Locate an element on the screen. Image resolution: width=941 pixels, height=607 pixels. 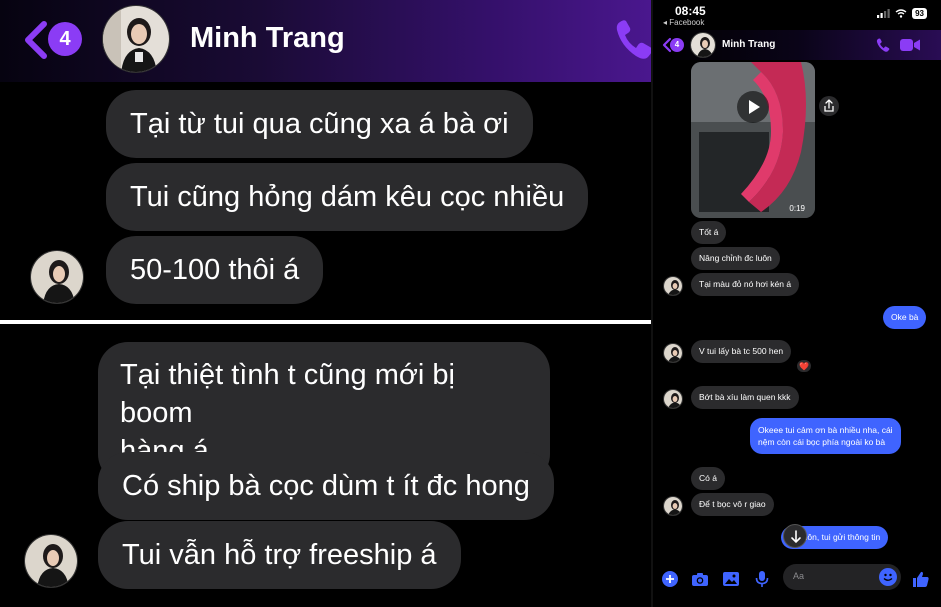
back-to-app-link: ◂ Facebook is located at coordinates (683, 22).